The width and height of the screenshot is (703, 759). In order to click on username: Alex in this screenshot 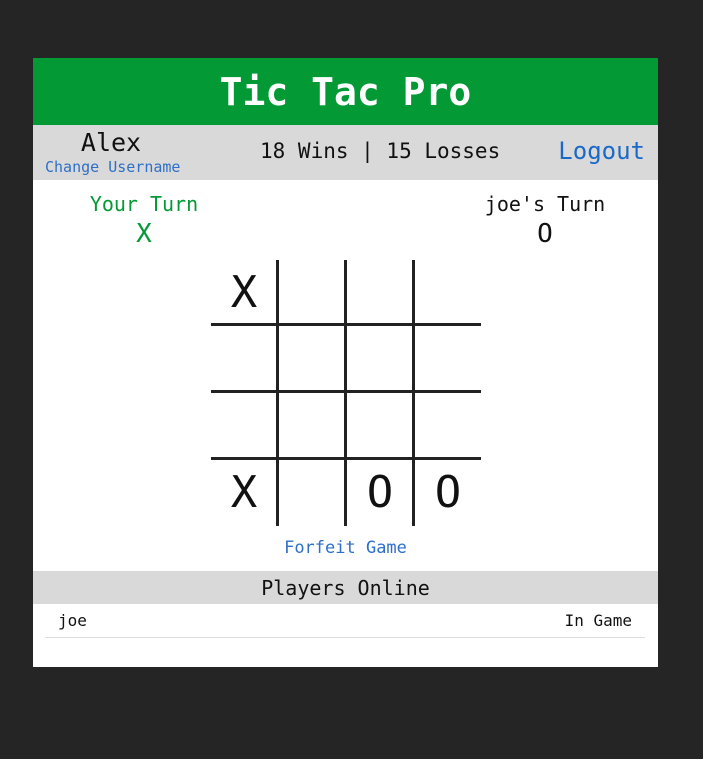, I will do `click(111, 142)`.